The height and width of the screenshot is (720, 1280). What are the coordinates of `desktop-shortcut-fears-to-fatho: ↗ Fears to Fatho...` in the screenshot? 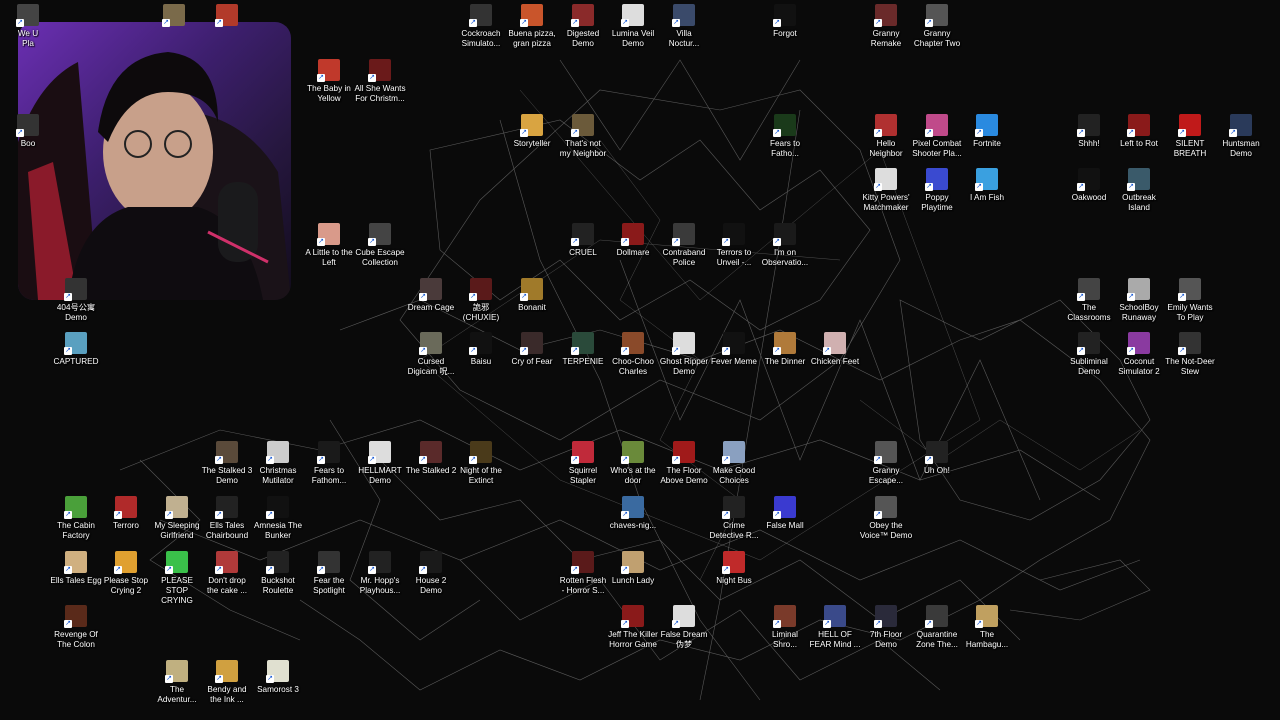 It's located at (785, 136).